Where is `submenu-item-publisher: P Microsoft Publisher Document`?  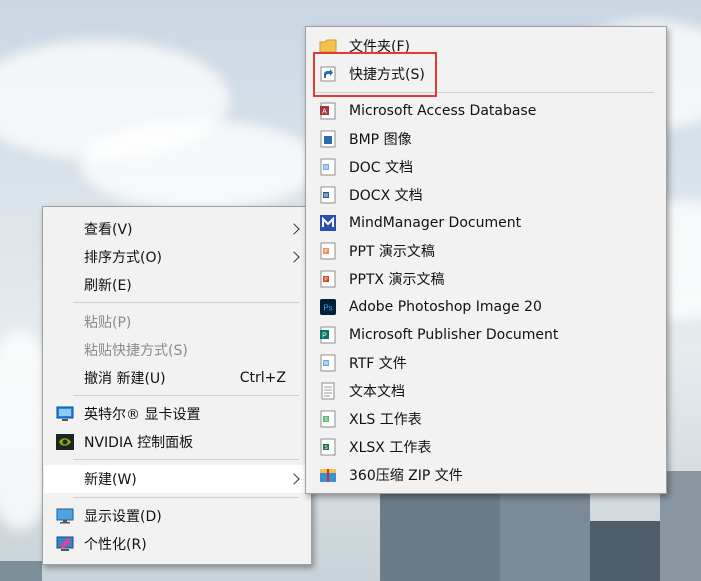
submenu-item-publisher: P Microsoft Publisher Document is located at coordinates (486, 335).